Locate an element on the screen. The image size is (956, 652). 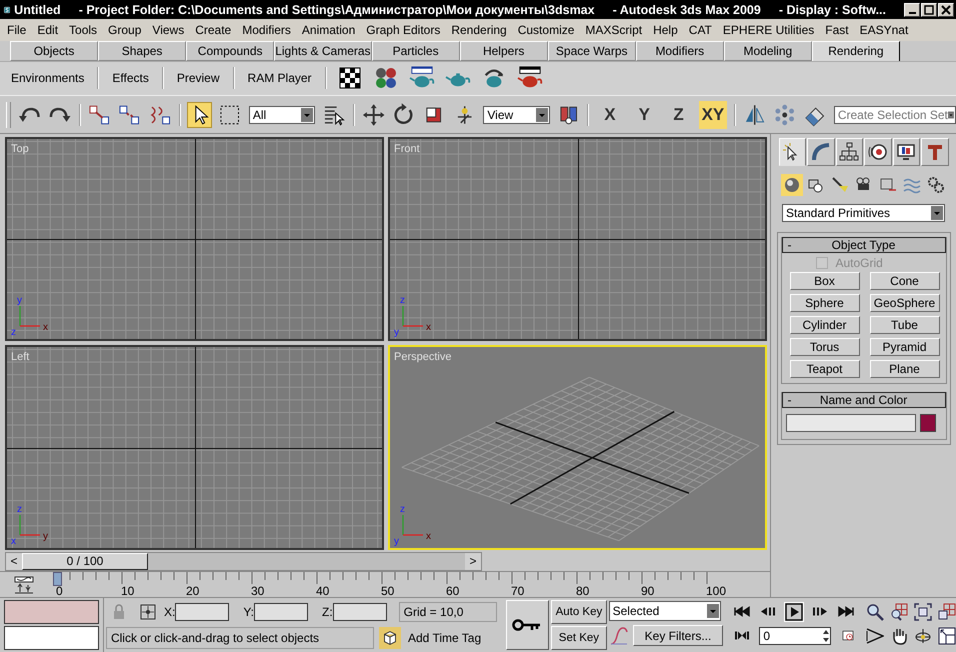
menu-item: Graph Editors is located at coordinates (403, 29).